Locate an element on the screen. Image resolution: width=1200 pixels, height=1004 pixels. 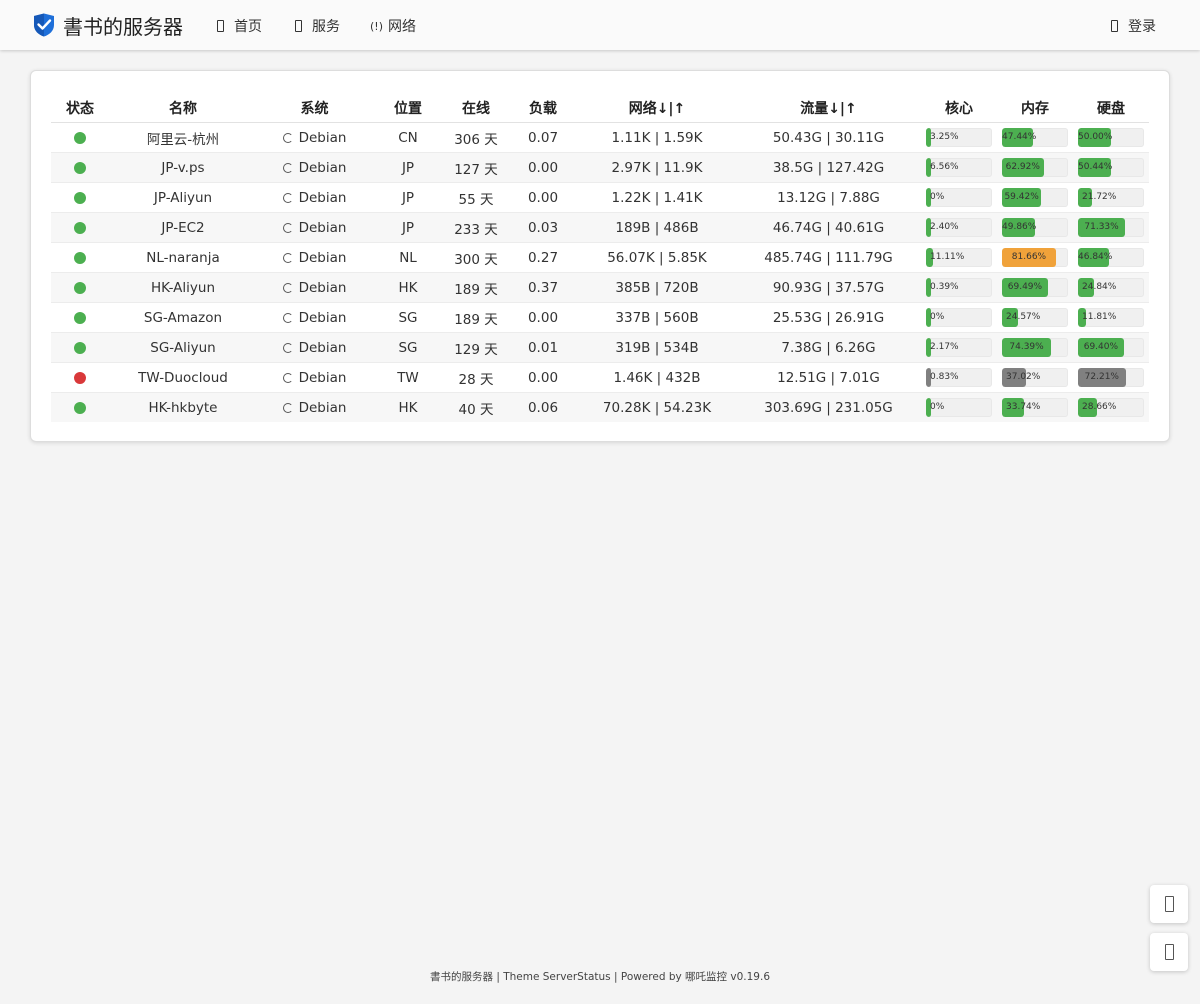
cpu-cell: 0% is located at coordinates (959, 197).